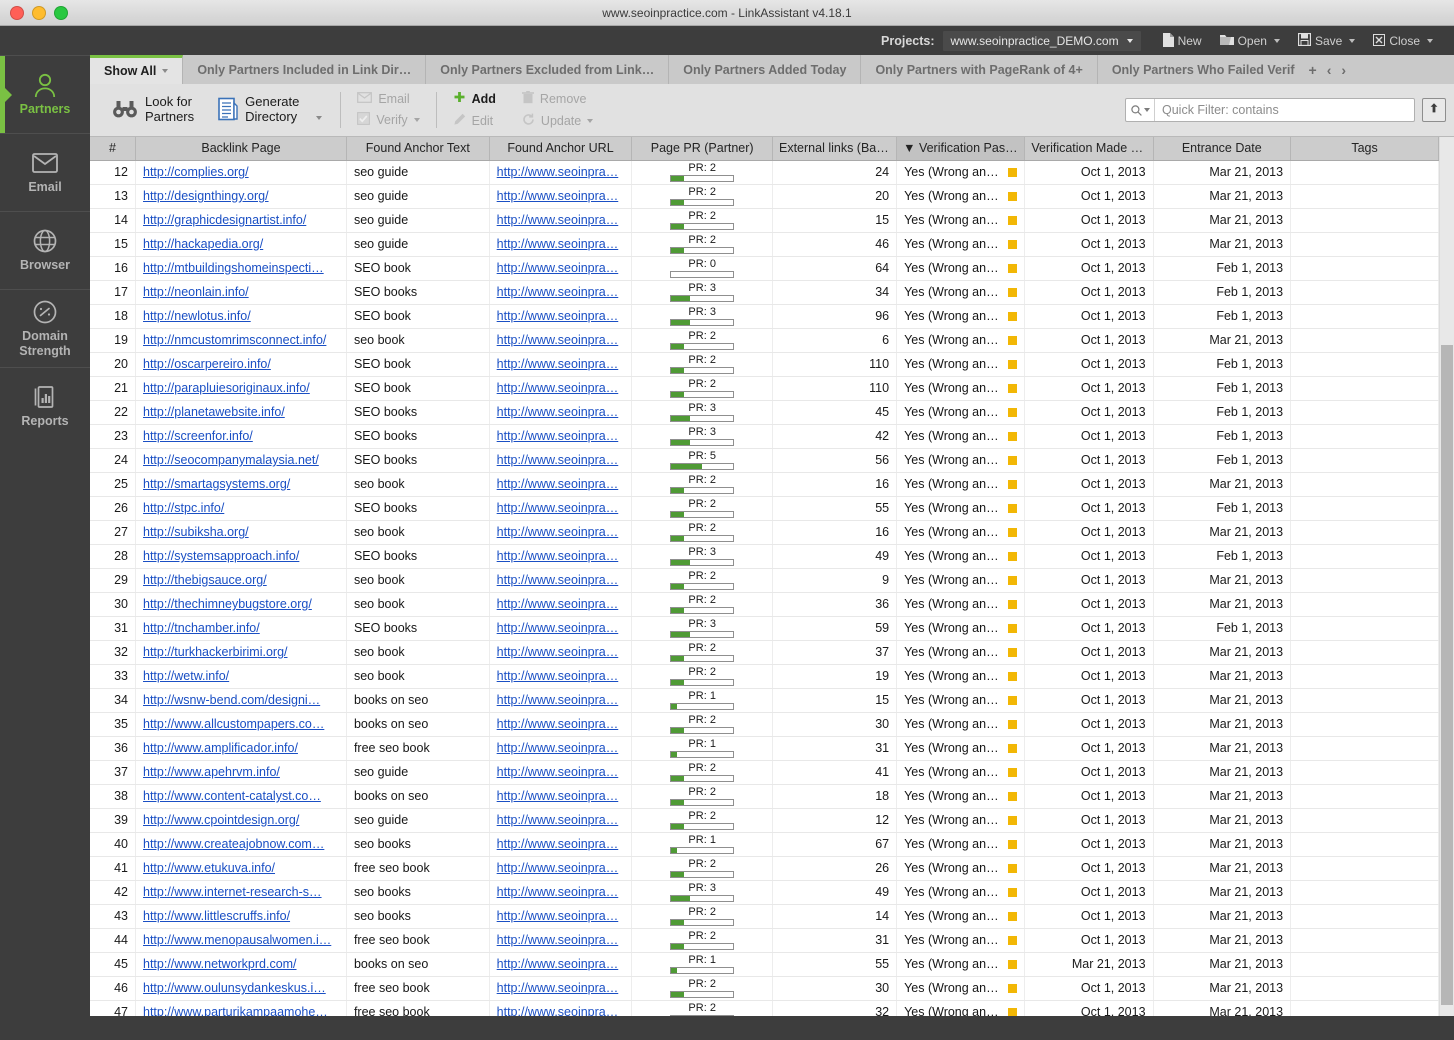 Image resolution: width=1454 pixels, height=1040 pixels. What do you see at coordinates (234, 340) in the screenshot?
I see `backlink-page-link: http://nmcustomrimsconnect.info/` at bounding box center [234, 340].